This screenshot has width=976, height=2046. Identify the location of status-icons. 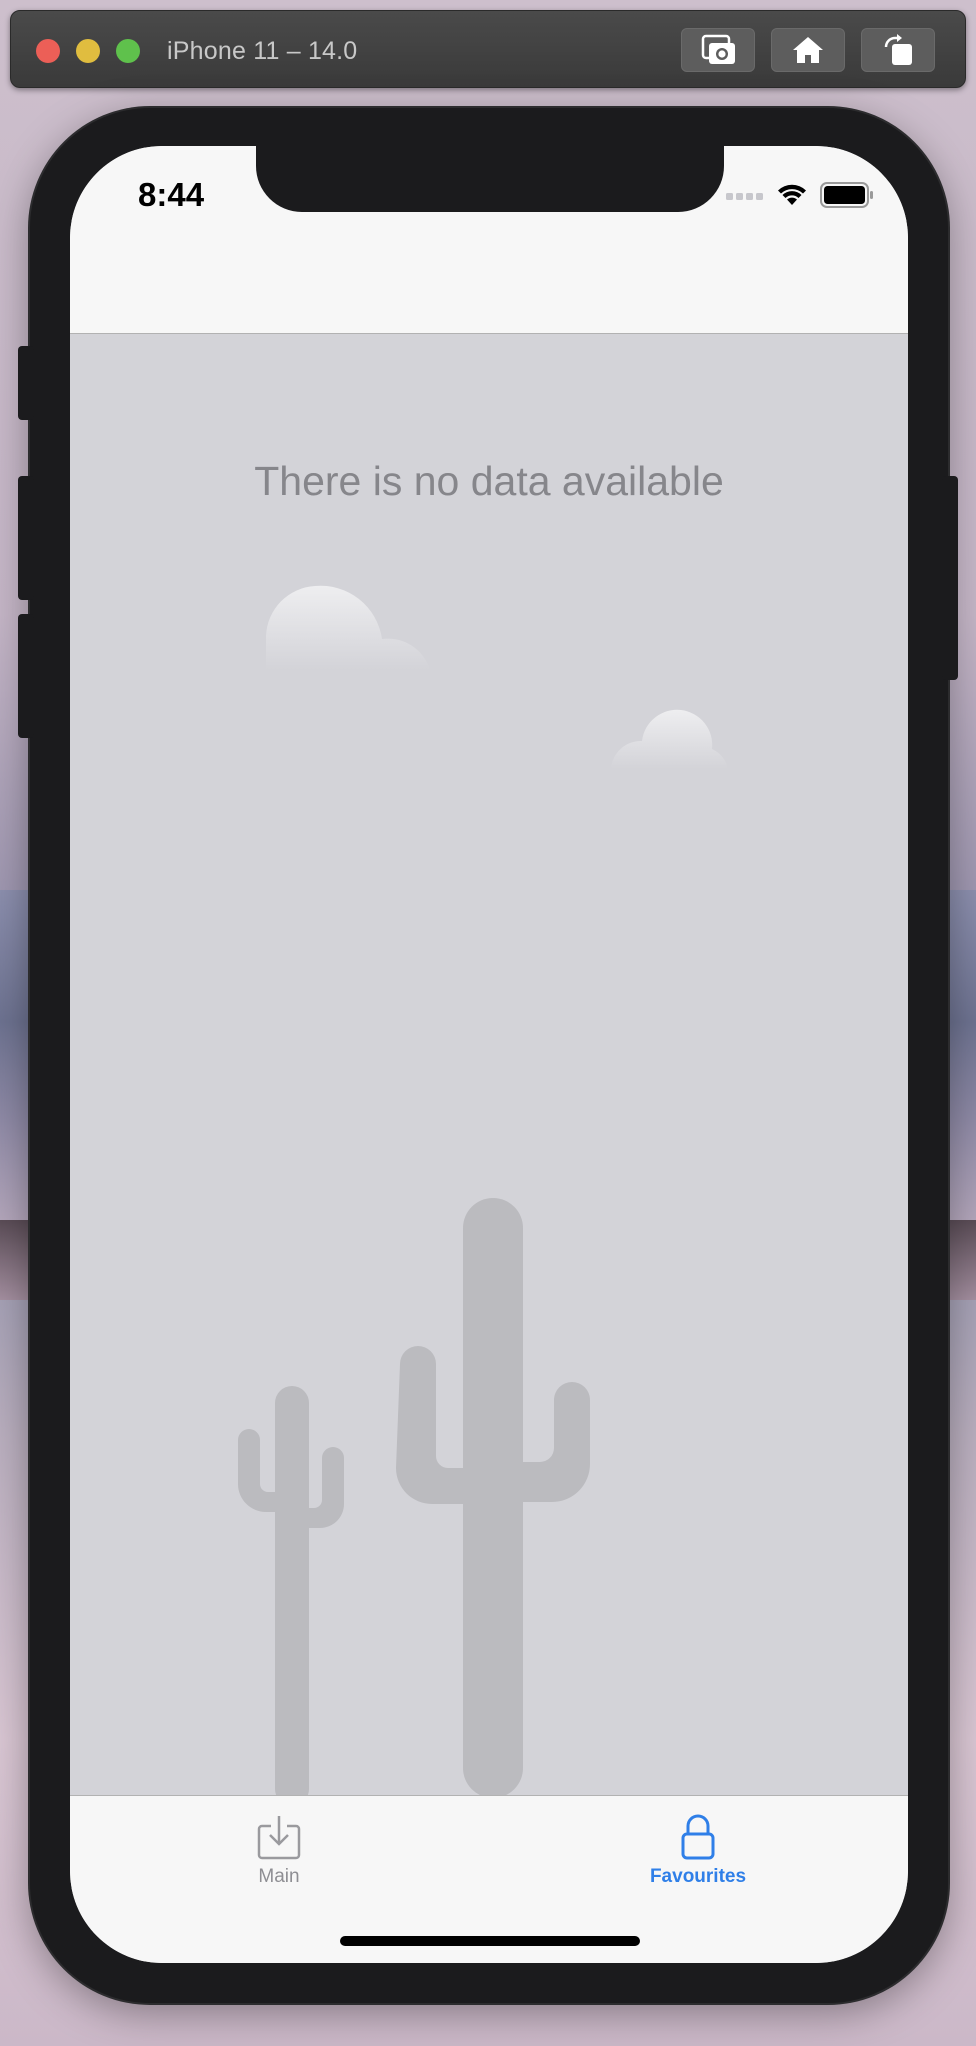
(800, 195).